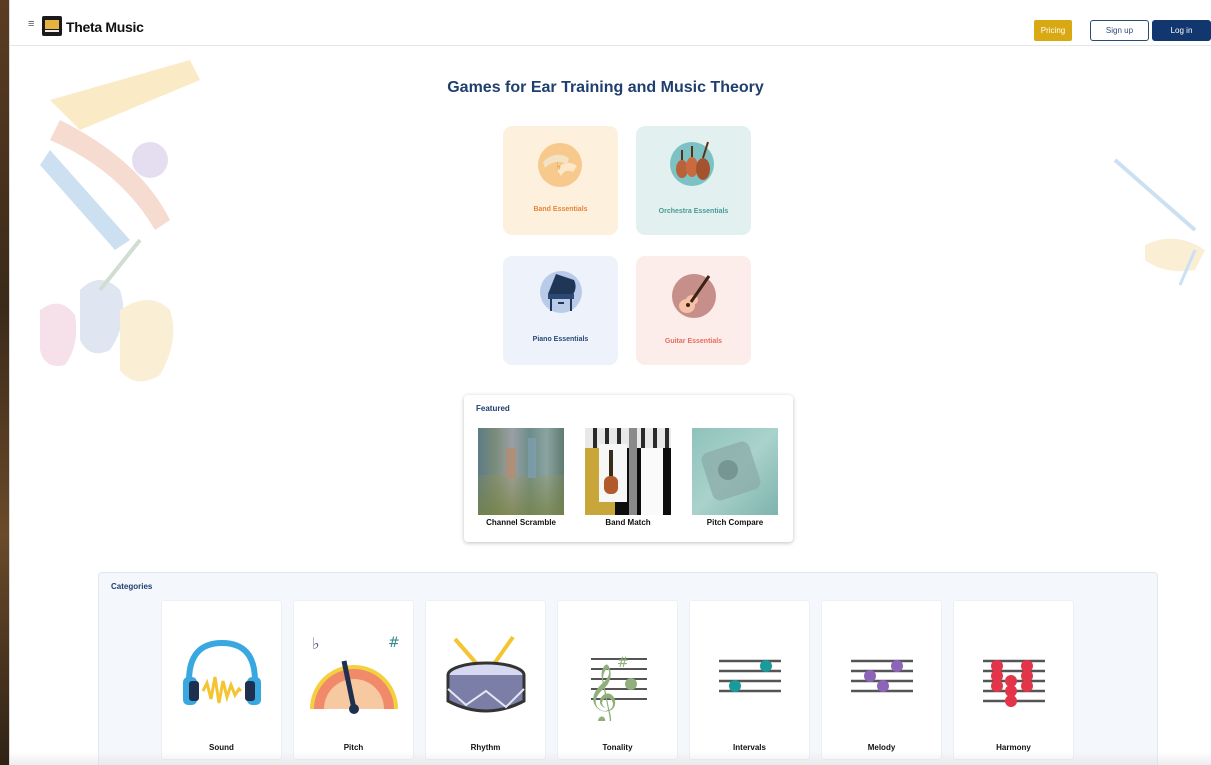 The width and height of the screenshot is (1211, 765). What do you see at coordinates (735, 522) in the screenshot?
I see `pitch-compare-label: Pitch Compare` at bounding box center [735, 522].